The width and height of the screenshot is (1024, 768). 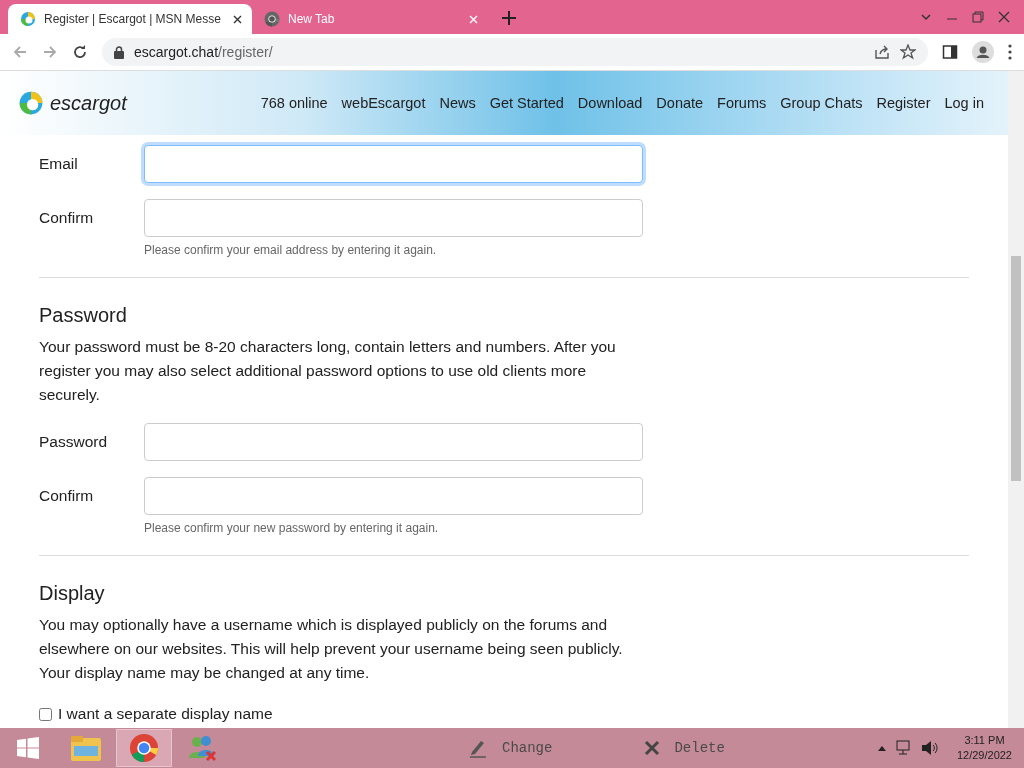 What do you see at coordinates (652, 748) in the screenshot?
I see `cross-icon` at bounding box center [652, 748].